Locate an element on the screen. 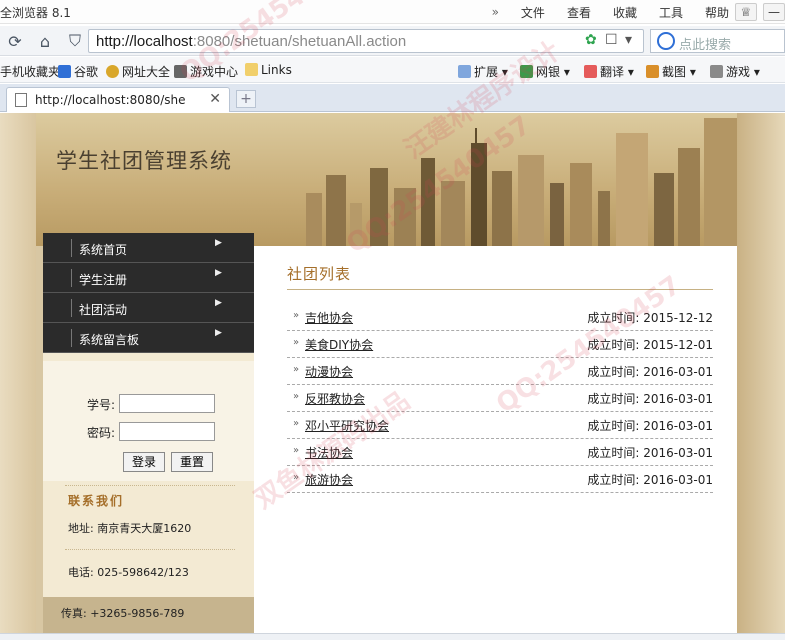 The width and height of the screenshot is (785, 640). contact-fax: 传真: +3265-9856-789 is located at coordinates (123, 613).